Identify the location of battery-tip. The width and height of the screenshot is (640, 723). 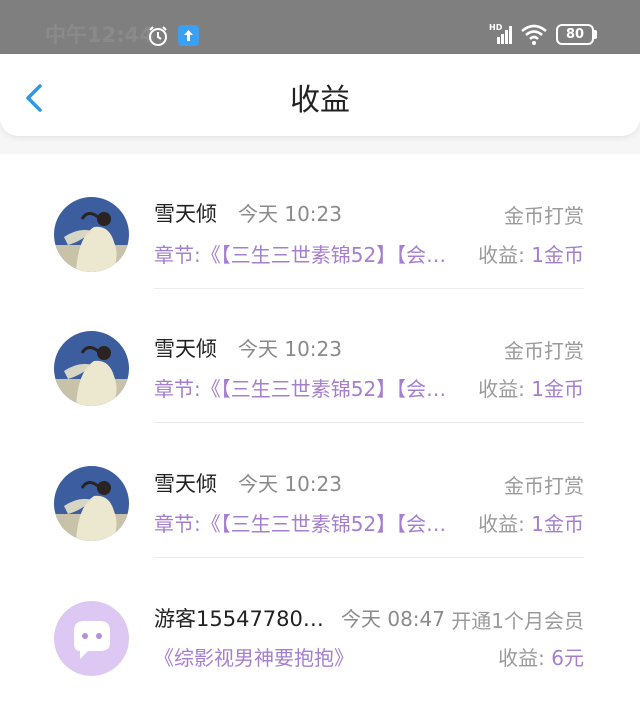
(595, 34).